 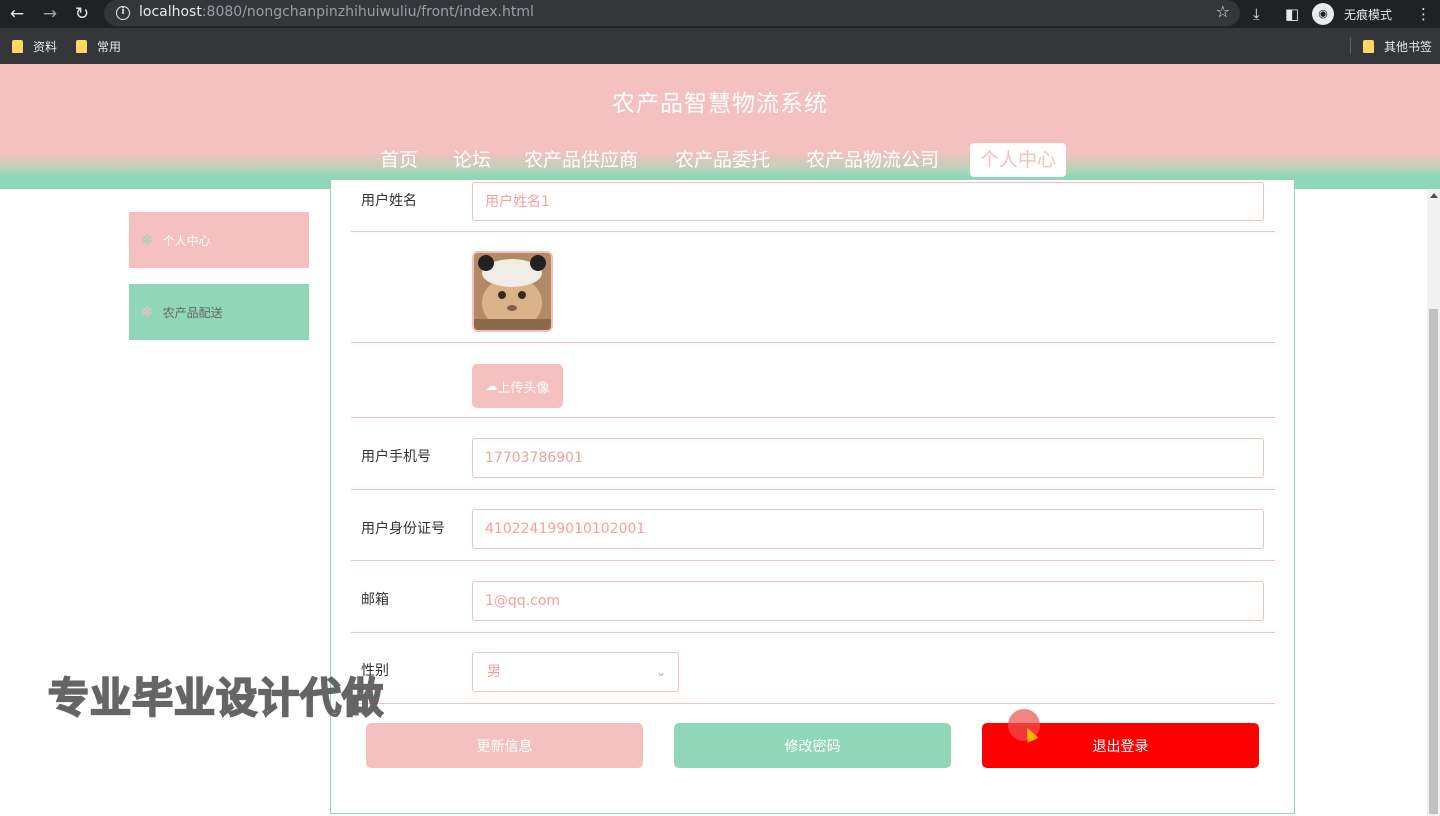 What do you see at coordinates (192, 312) in the screenshot?
I see `sidebar-item-label: 农产品配送` at bounding box center [192, 312].